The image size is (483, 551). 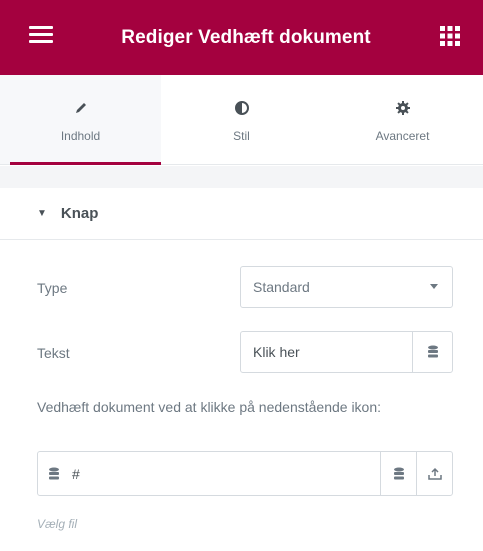 What do you see at coordinates (346, 287) in the screenshot?
I see `type-select: Standard` at bounding box center [346, 287].